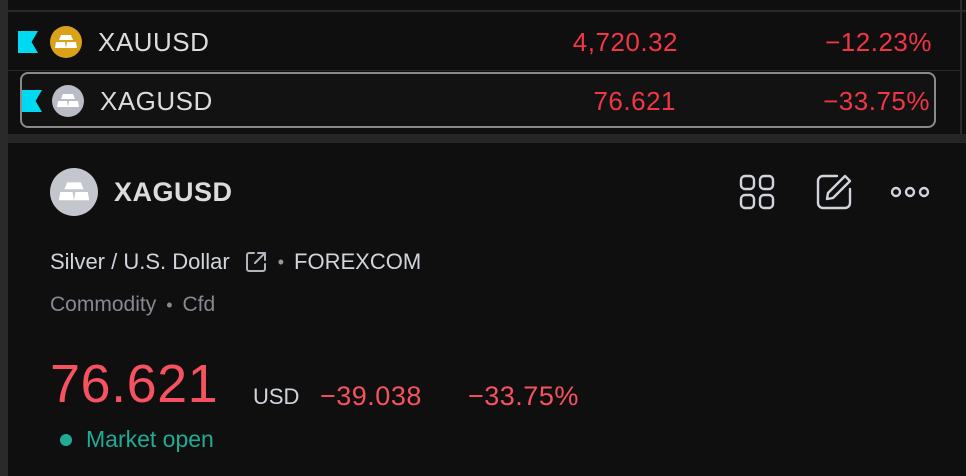 The image size is (966, 476). What do you see at coordinates (961, 67) in the screenshot?
I see `right-scroll-edge` at bounding box center [961, 67].